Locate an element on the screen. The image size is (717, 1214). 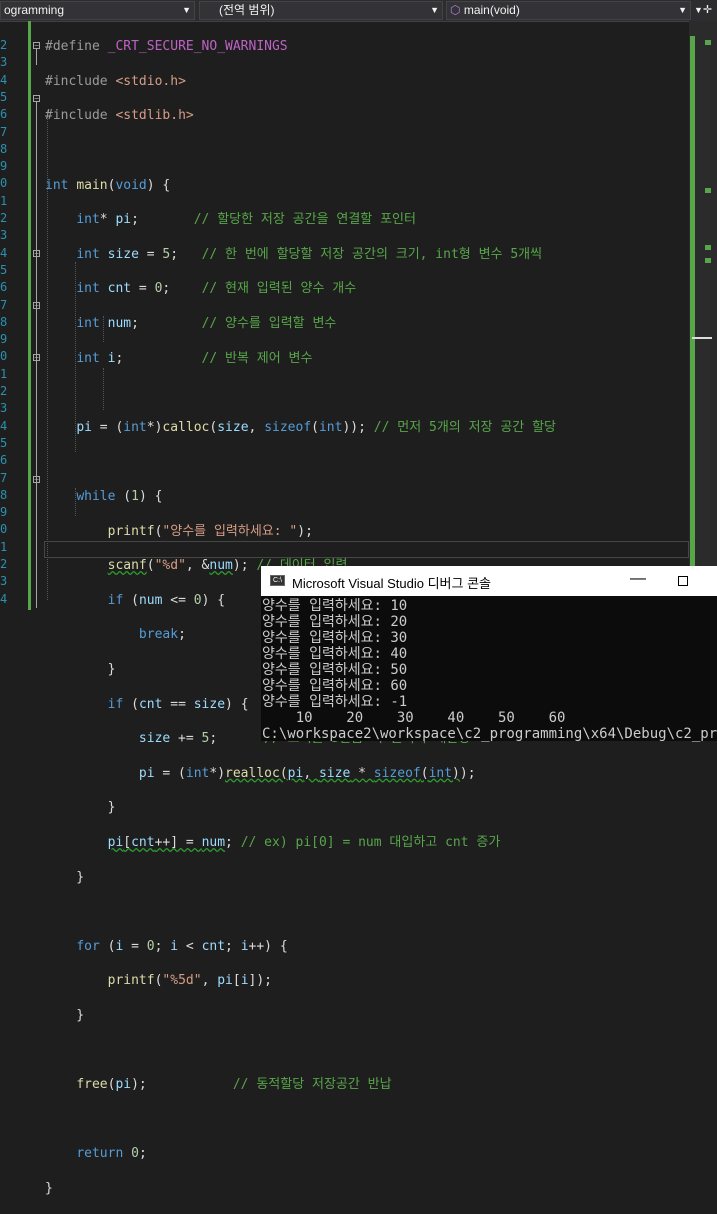
console-title-bar: C:\ Microsoft Visual Studio 디버그 콘솔 — is located at coordinates (489, 581).